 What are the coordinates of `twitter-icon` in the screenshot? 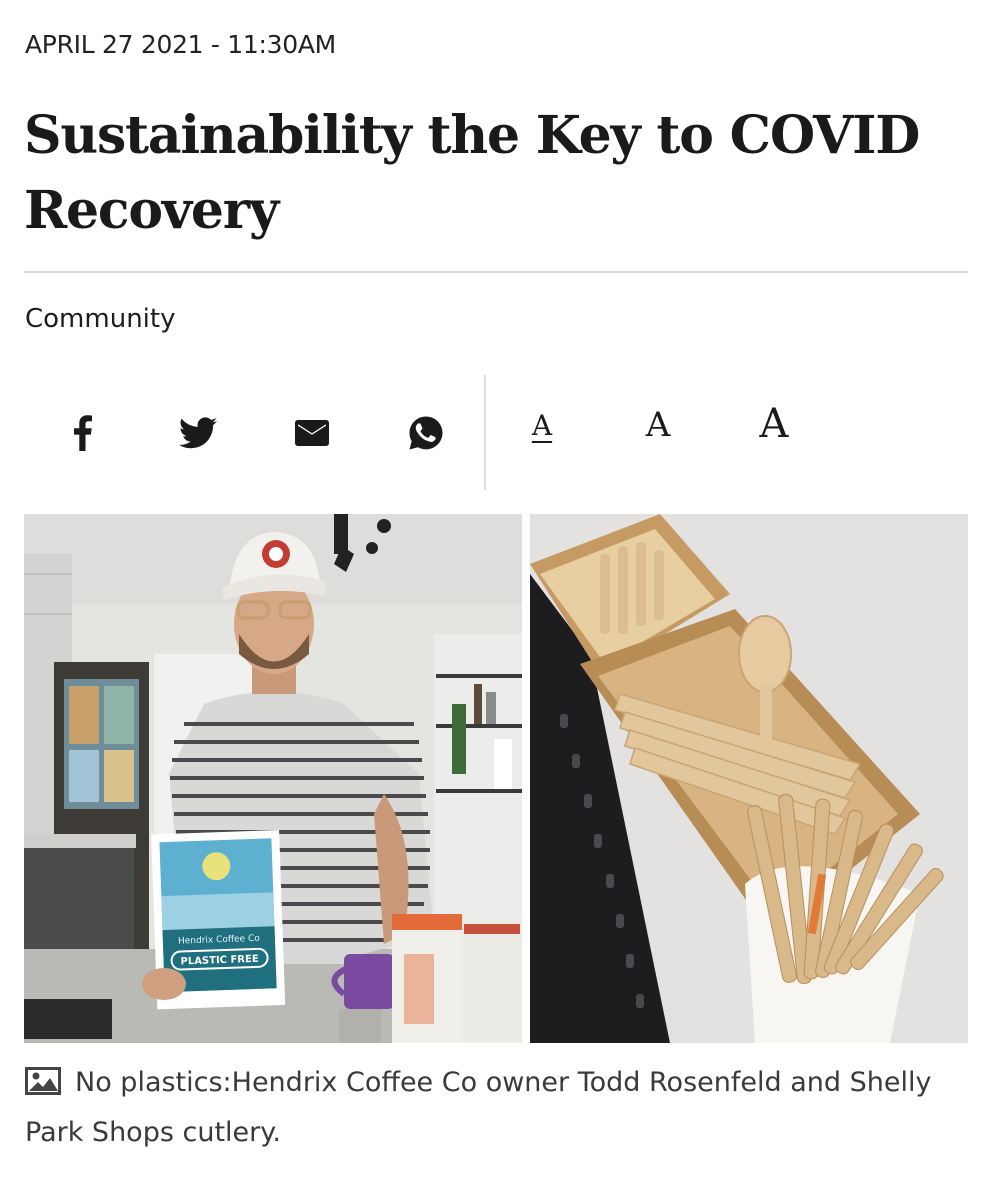 It's located at (198, 433).